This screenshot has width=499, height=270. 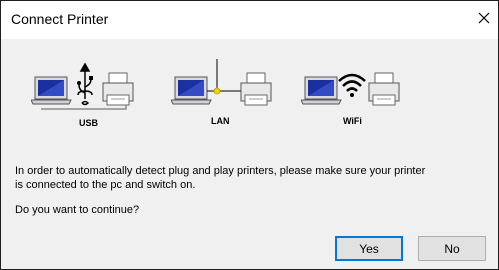 I want to click on button-bar: Yes No, so click(x=249, y=250).